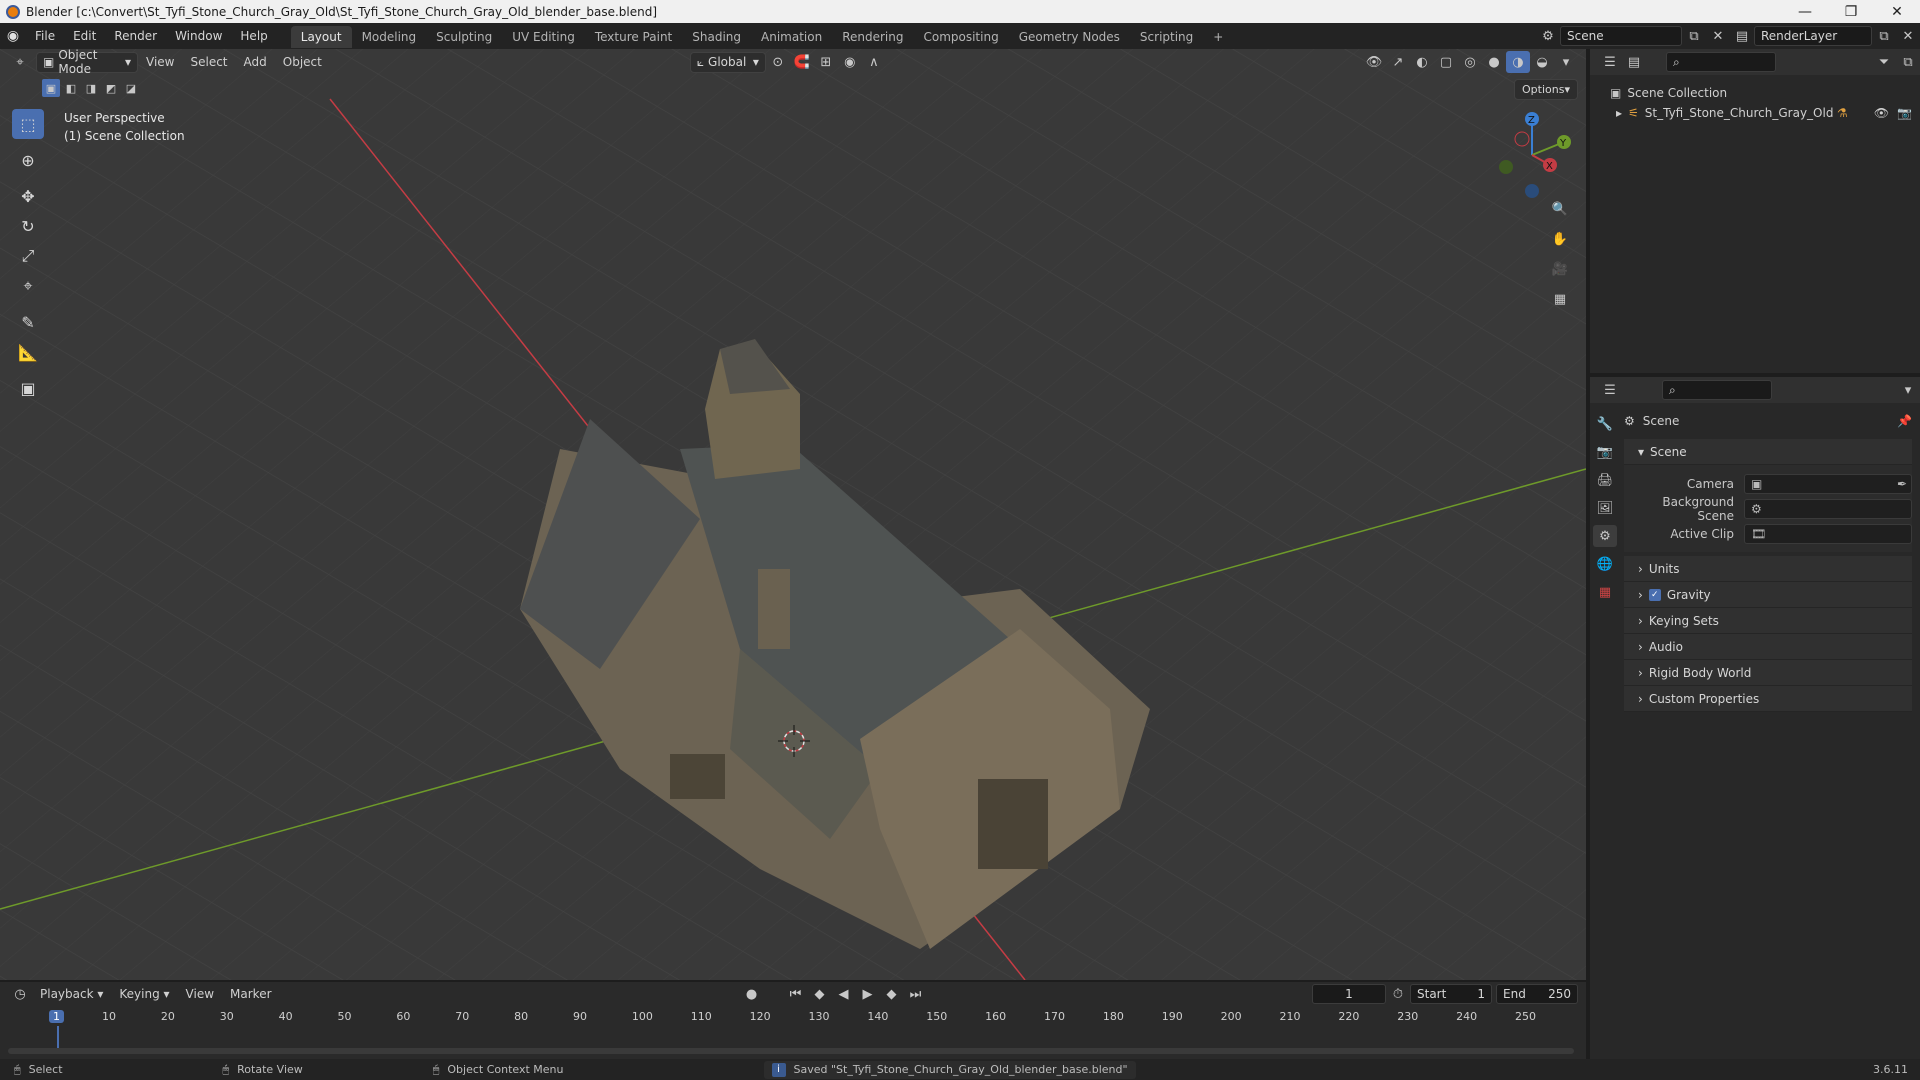 This screenshot has height=1080, width=1920. I want to click on tab-geometry-nodes: Geometry Nodes, so click(1069, 37).